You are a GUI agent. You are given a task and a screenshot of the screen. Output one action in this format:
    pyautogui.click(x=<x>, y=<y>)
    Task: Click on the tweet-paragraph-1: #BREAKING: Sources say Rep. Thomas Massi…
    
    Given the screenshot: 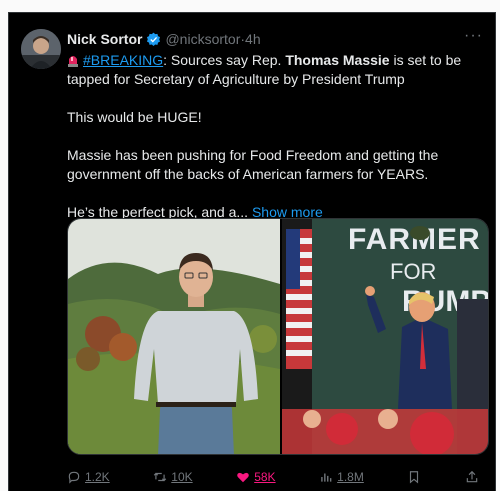 What is the action you would take?
    pyautogui.click(x=274, y=70)
    